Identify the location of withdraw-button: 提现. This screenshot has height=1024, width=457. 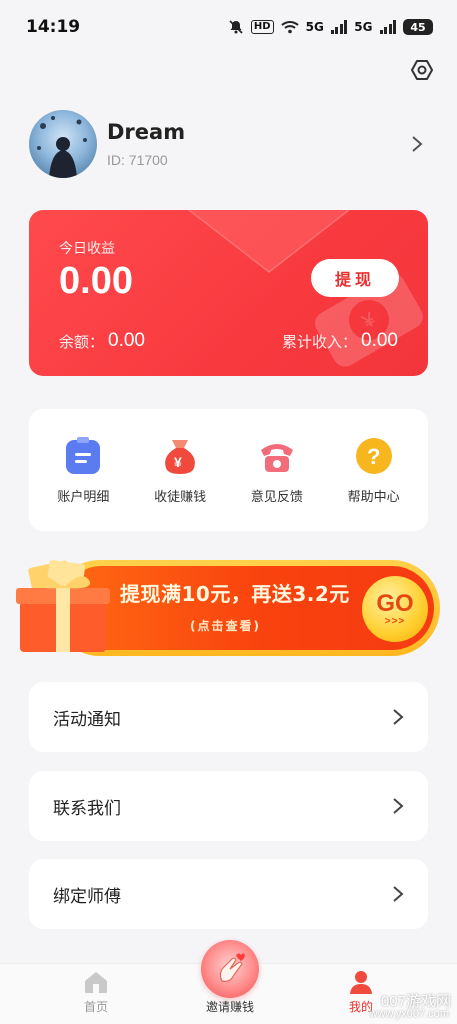
(355, 278).